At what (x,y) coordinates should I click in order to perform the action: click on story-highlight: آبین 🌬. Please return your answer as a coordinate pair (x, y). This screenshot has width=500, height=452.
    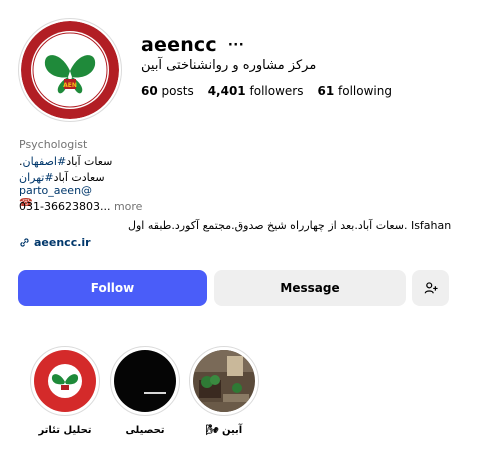
    Looking at the image, I should click on (224, 391).